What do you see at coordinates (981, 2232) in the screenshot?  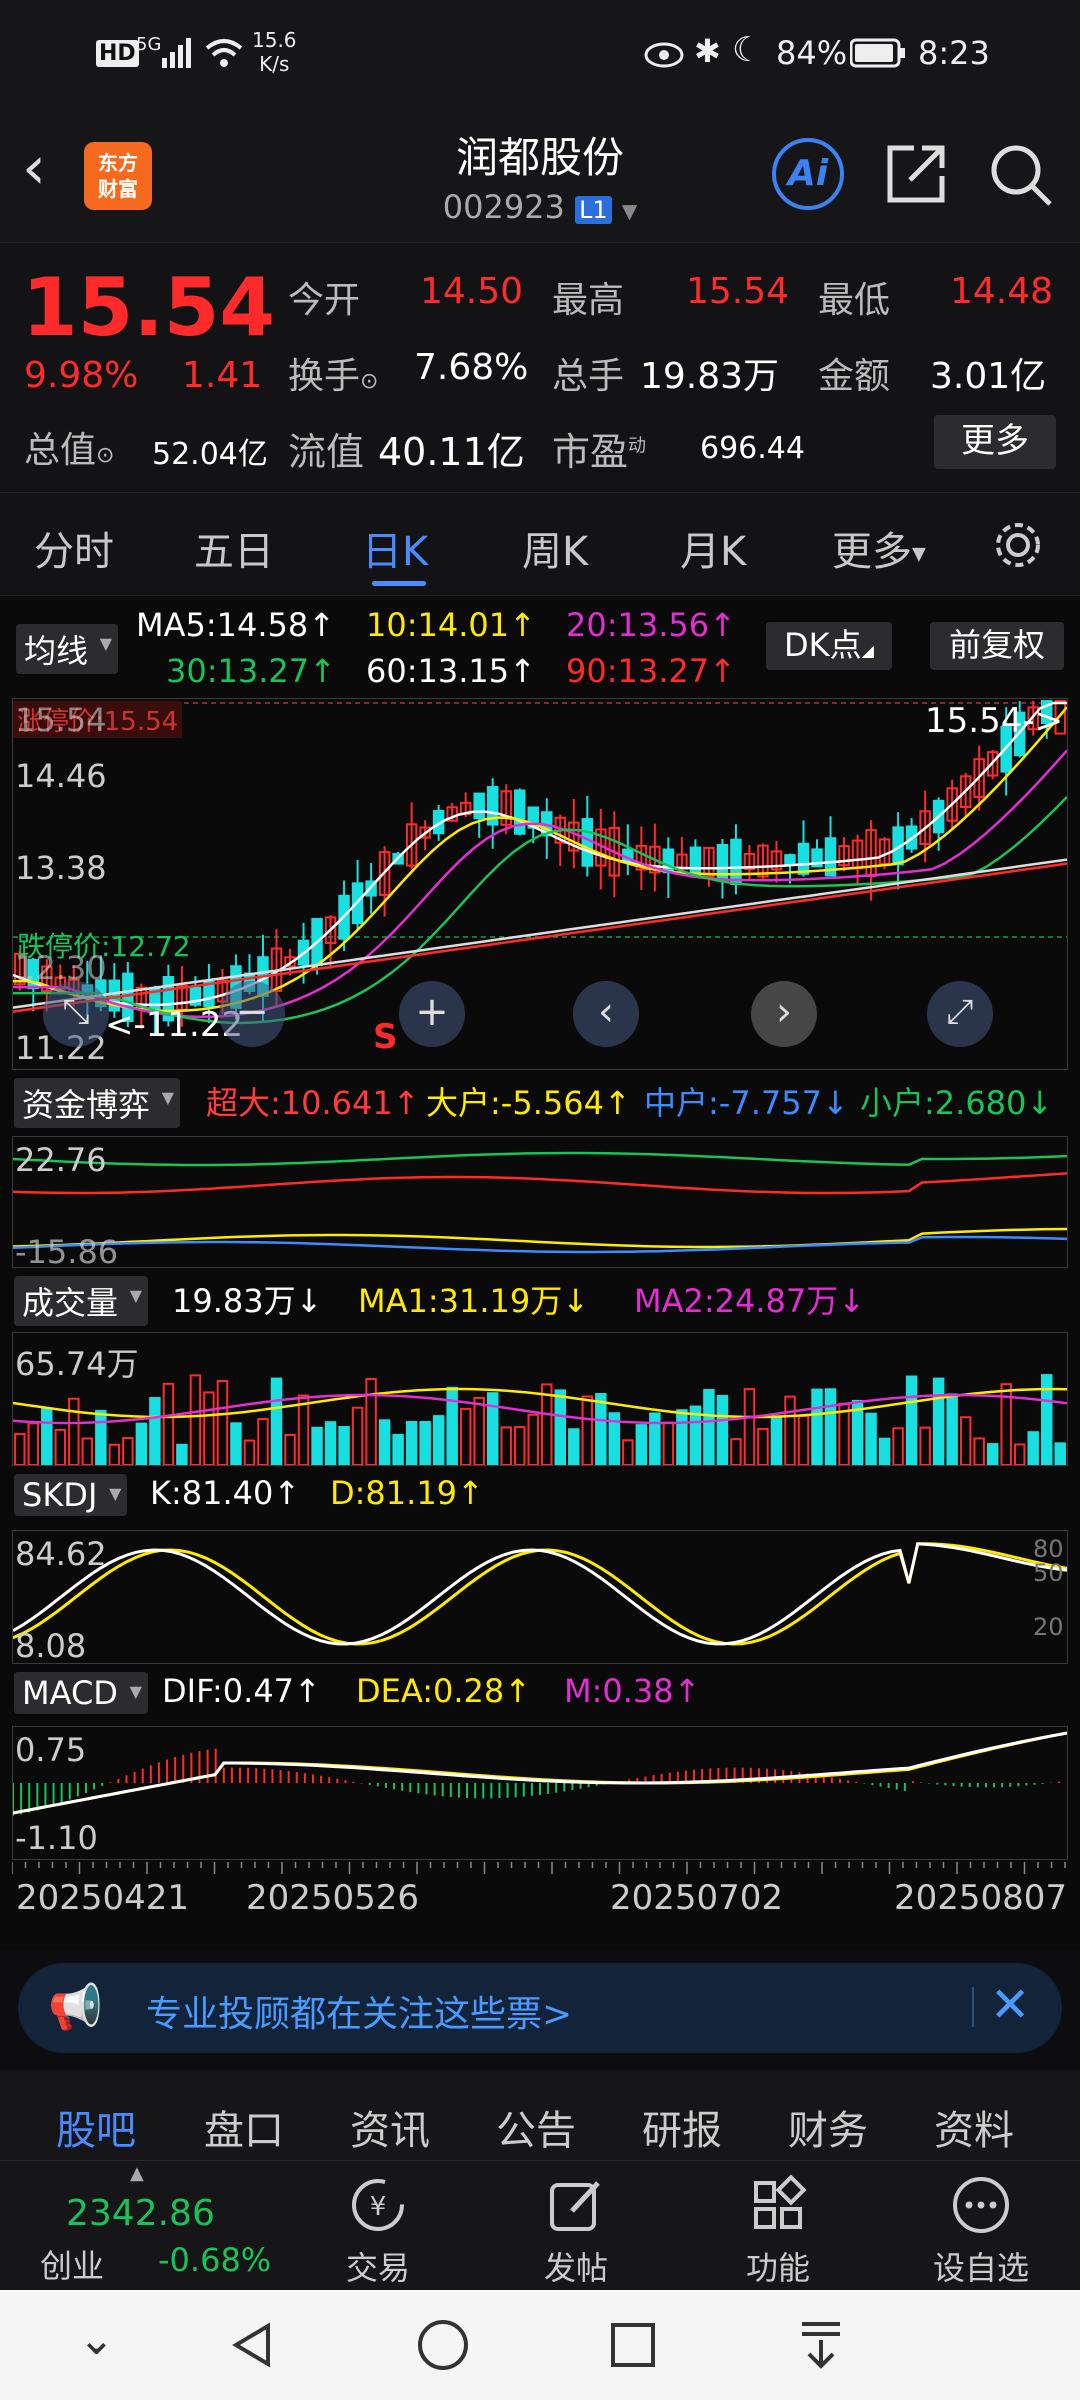 I see `add-watchlist-button: 设自选` at bounding box center [981, 2232].